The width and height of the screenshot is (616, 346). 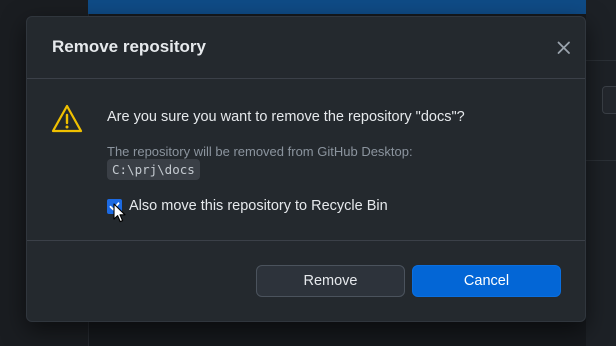 What do you see at coordinates (153, 169) in the screenshot?
I see `repository-path: C:\prj\docs` at bounding box center [153, 169].